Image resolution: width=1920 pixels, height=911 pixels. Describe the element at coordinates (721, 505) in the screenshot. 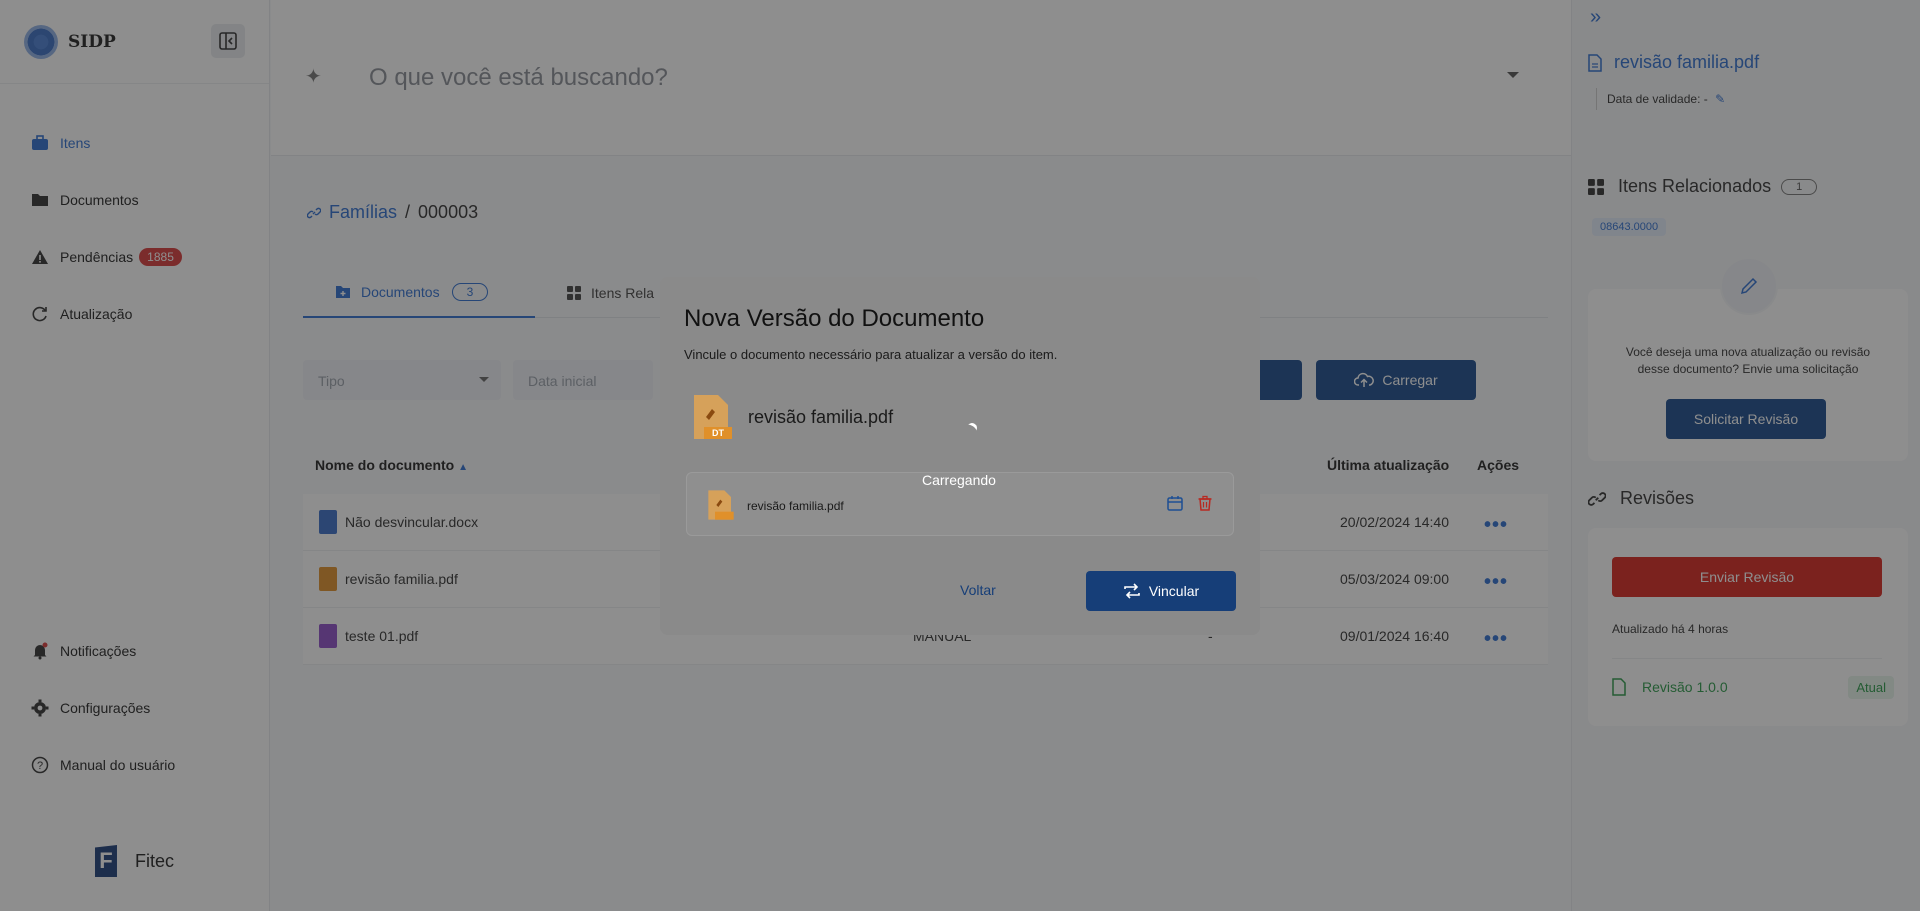

I see `pdf-file-icon` at that location.